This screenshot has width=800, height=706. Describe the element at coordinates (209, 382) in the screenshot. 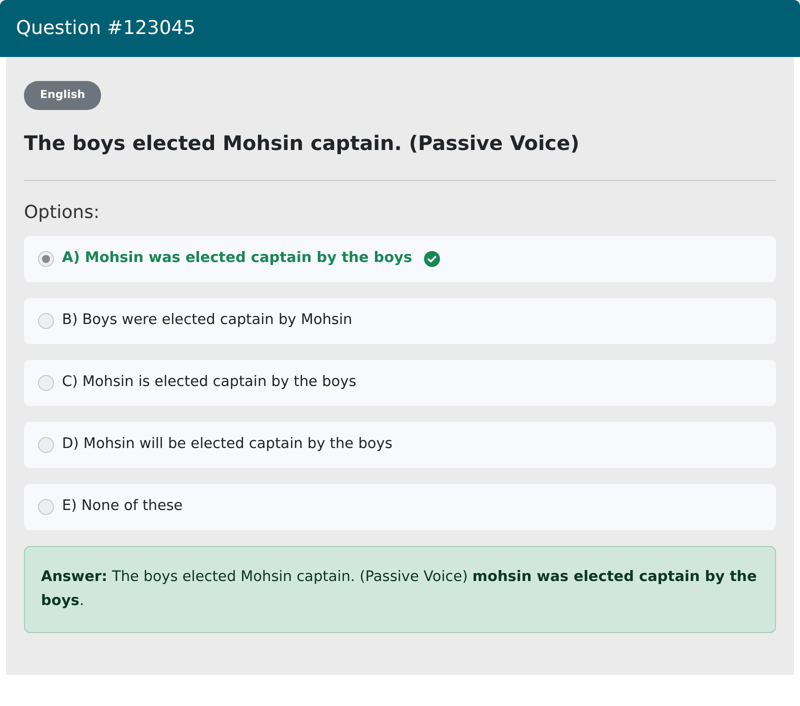

I see `option-label: C) Mohsin is elected captain by the boys` at that location.